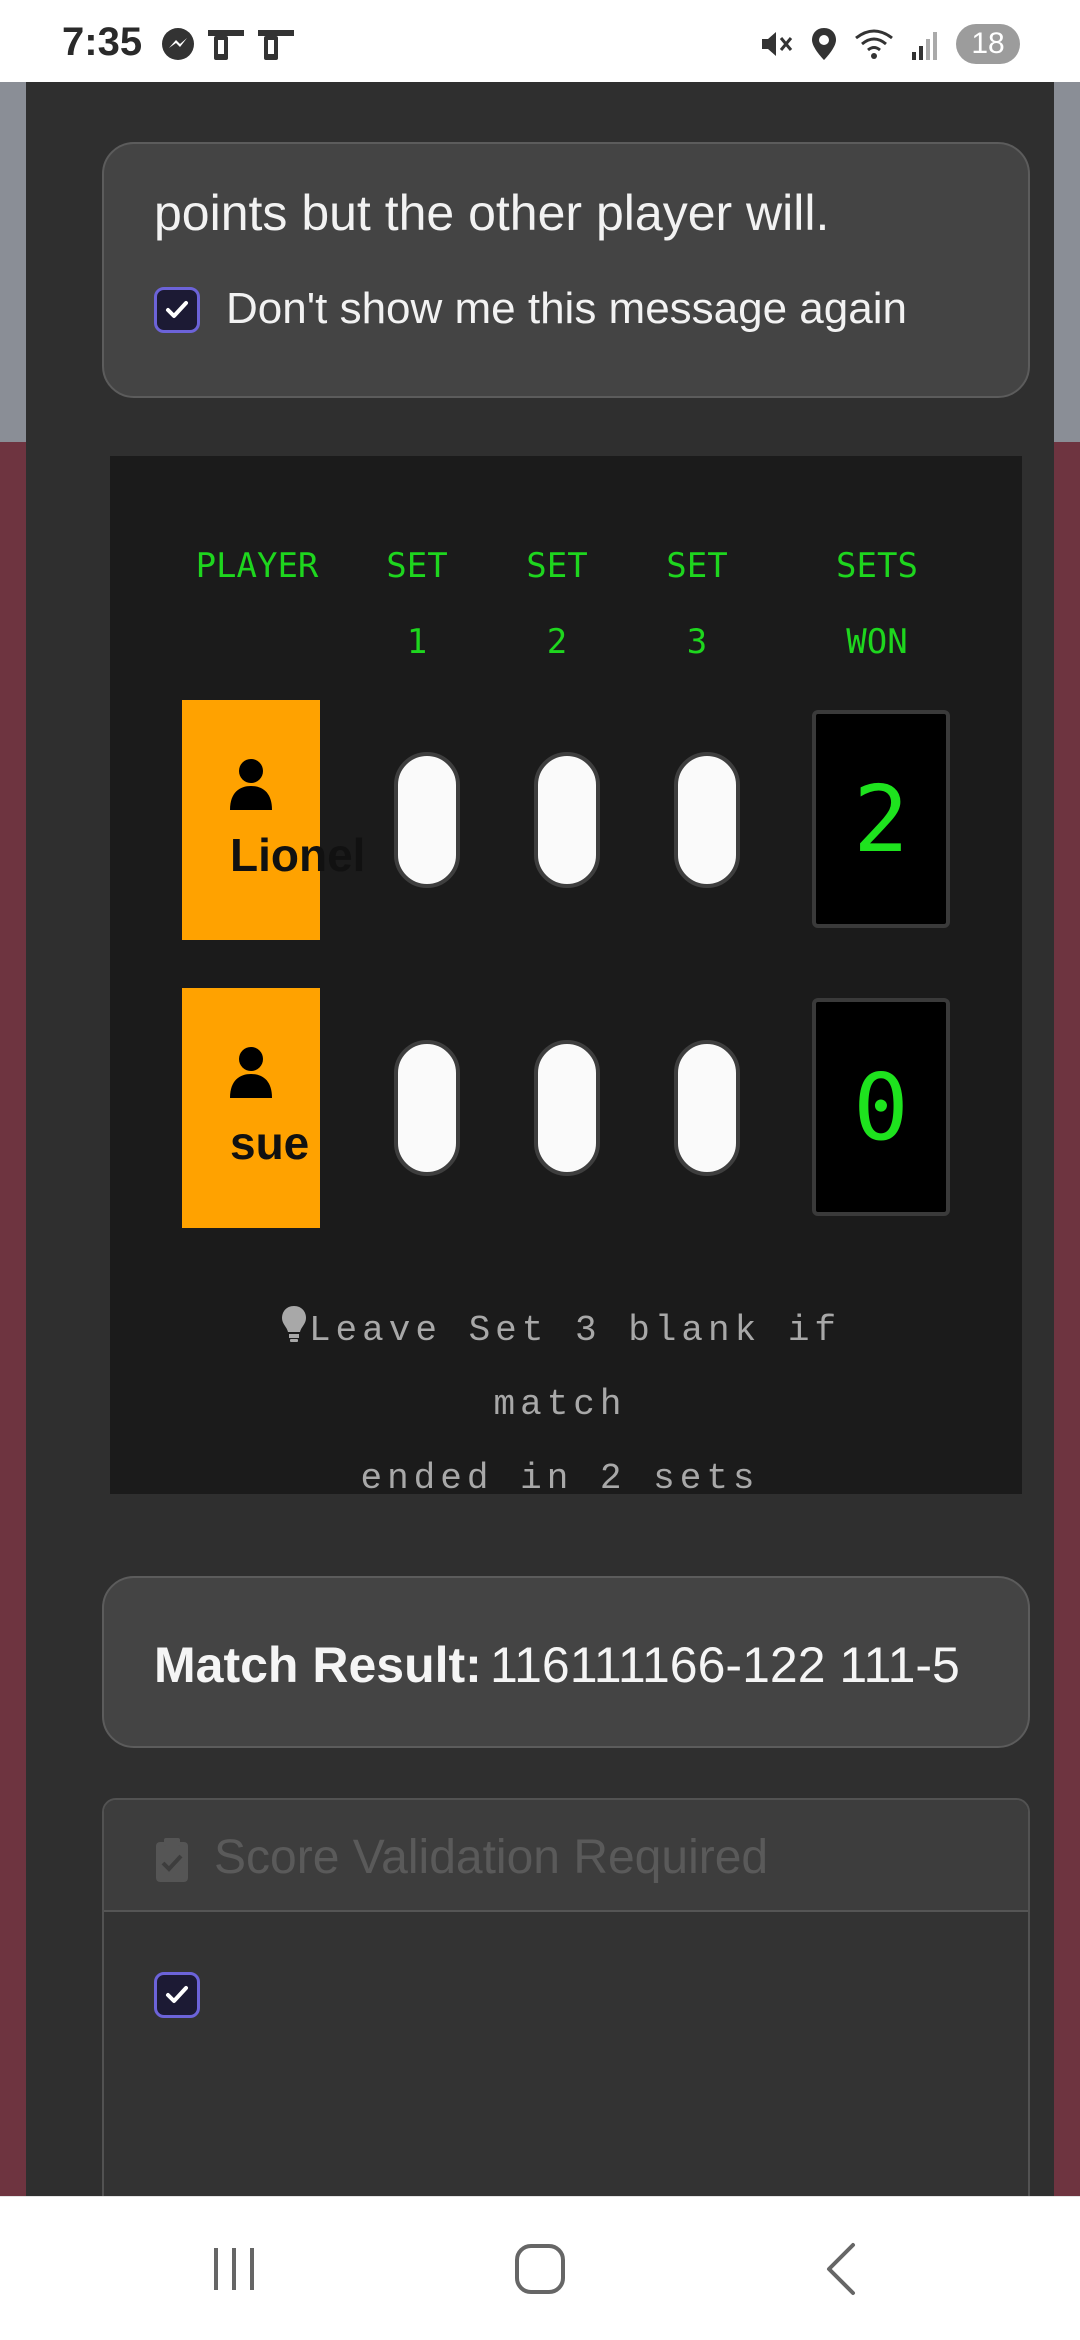 The image size is (1080, 2340). Describe the element at coordinates (540, 41) in the screenshot. I see `status-bar: 7:35 18` at that location.